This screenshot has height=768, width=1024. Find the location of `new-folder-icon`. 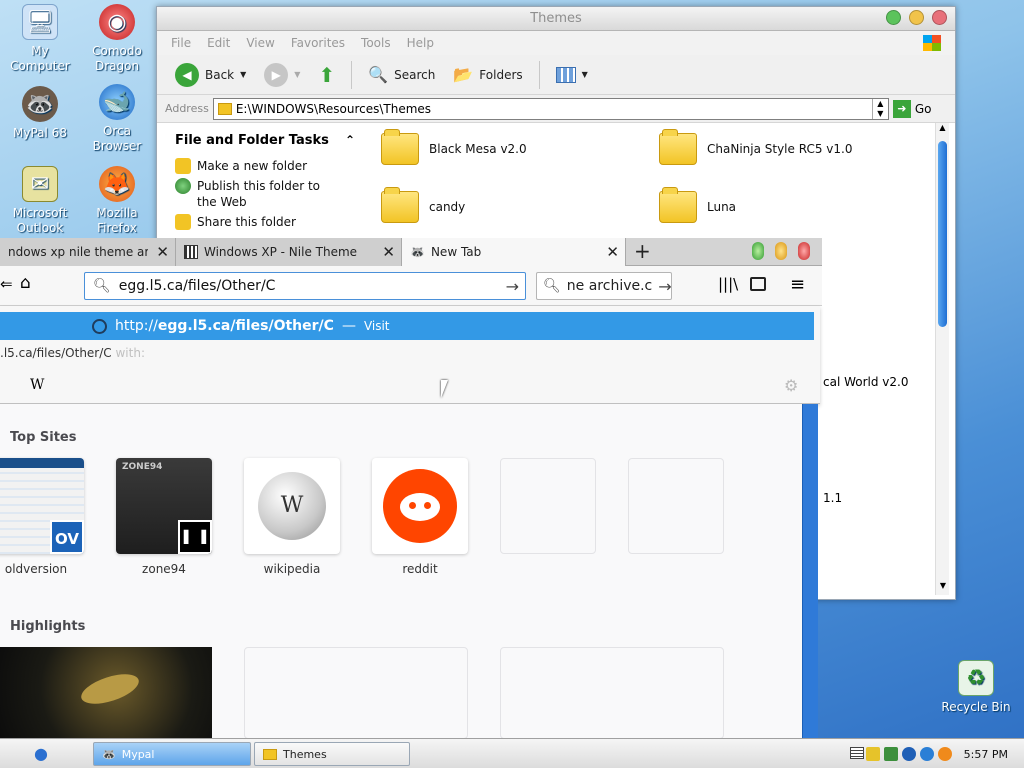

new-folder-icon is located at coordinates (183, 166).